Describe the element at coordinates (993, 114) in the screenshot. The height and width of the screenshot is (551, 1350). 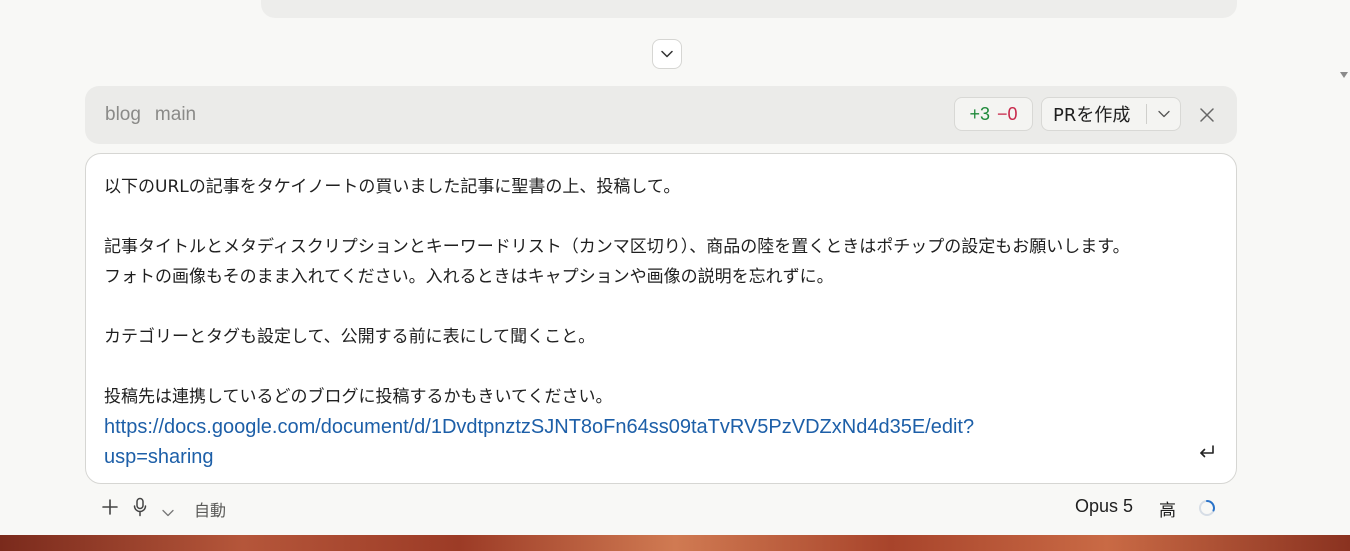
I see `diff-stats-badge: +3 −0` at that location.